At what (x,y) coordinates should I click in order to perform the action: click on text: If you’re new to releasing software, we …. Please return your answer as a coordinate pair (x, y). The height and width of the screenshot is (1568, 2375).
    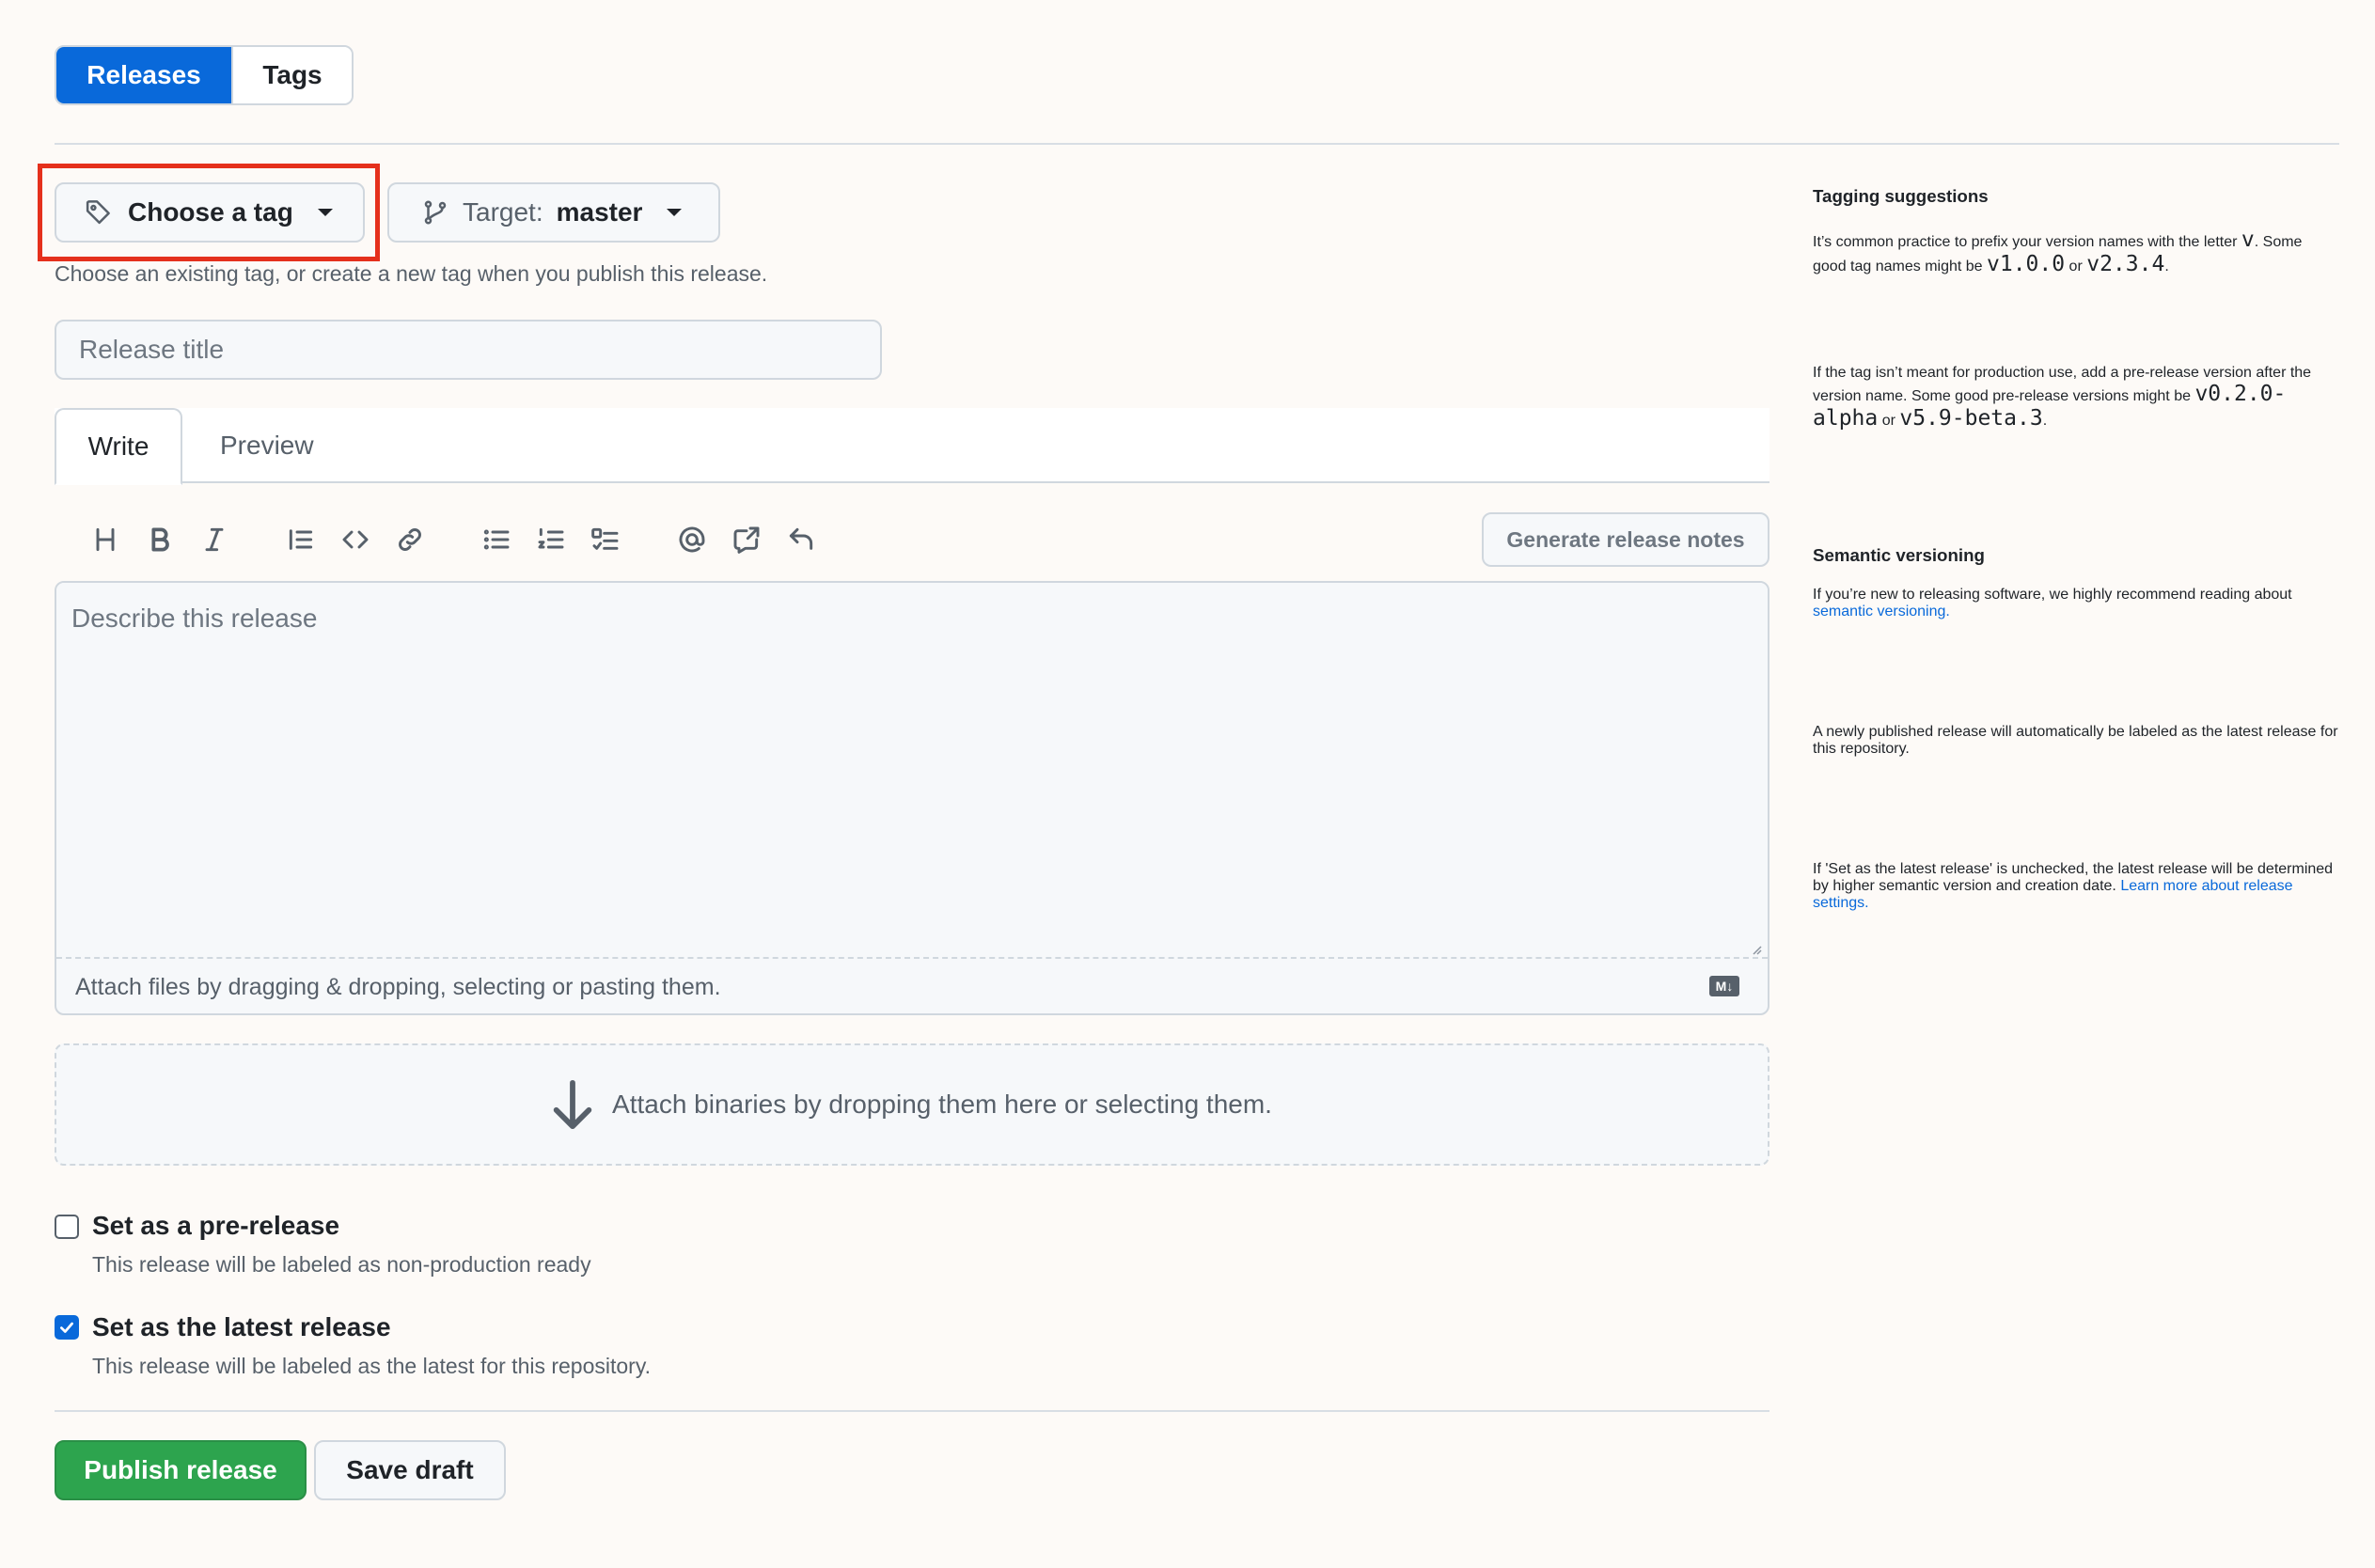
    Looking at the image, I should click on (2052, 595).